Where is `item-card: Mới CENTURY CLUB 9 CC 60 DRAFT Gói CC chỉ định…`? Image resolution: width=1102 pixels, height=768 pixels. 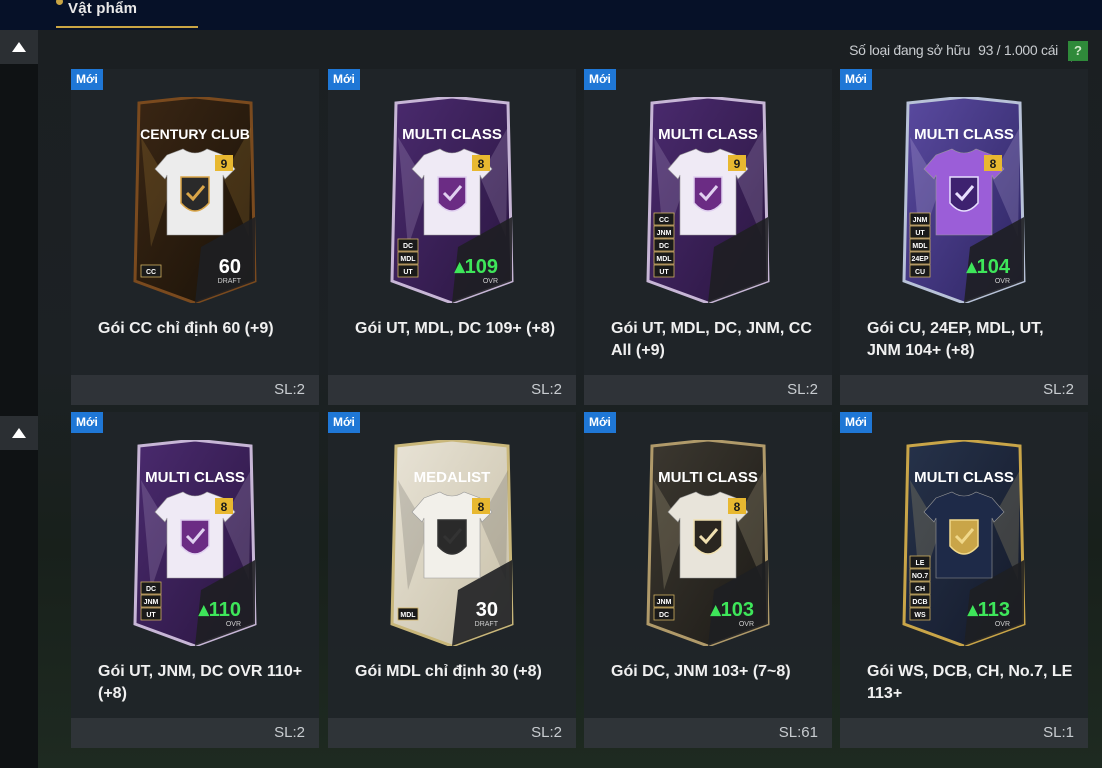
item-card: Mới CENTURY CLUB 9 CC 60 DRAFT Gói CC chỉ định… is located at coordinates (195, 237).